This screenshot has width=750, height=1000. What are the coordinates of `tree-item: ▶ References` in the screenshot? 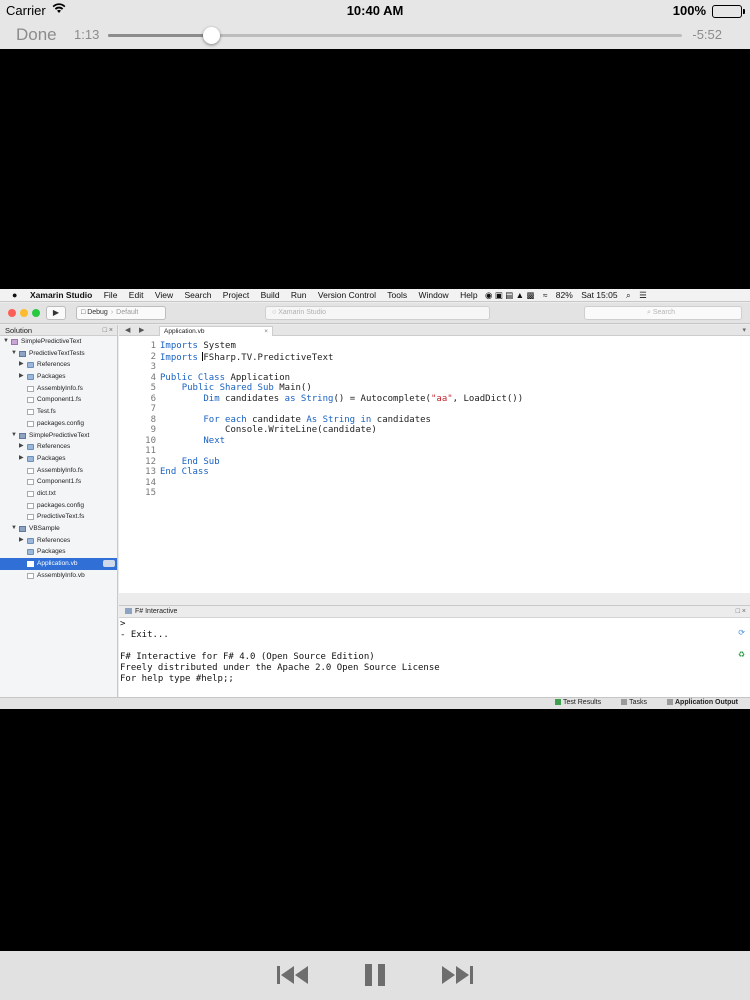 It's located at (58, 447).